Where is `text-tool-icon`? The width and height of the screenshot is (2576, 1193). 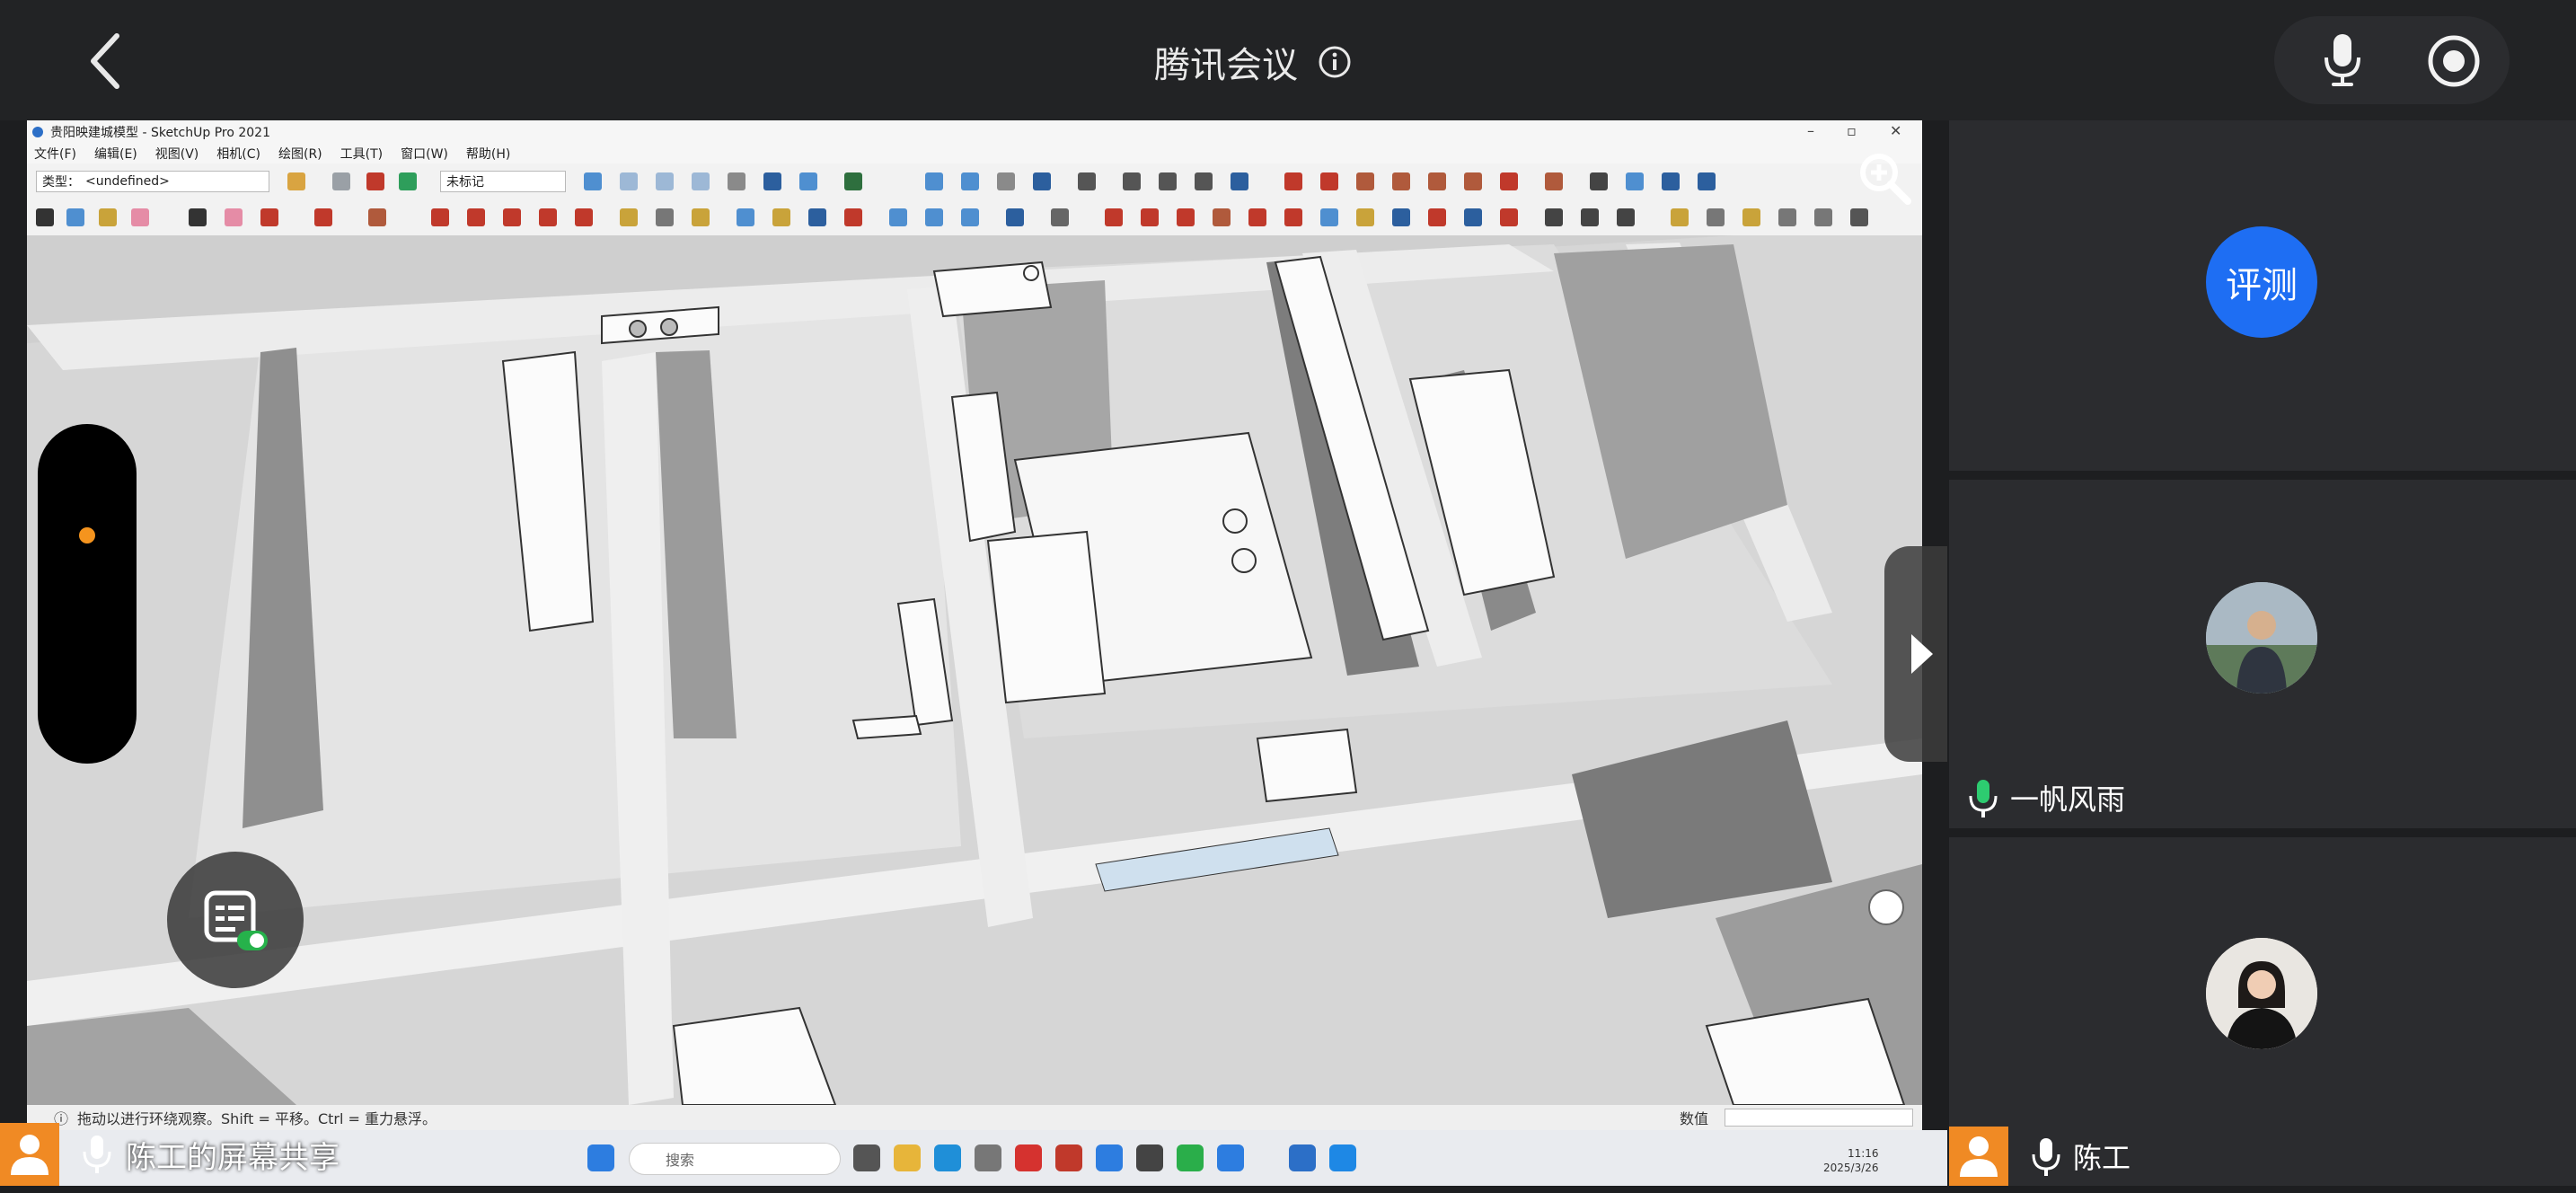
text-tool-icon is located at coordinates (665, 217).